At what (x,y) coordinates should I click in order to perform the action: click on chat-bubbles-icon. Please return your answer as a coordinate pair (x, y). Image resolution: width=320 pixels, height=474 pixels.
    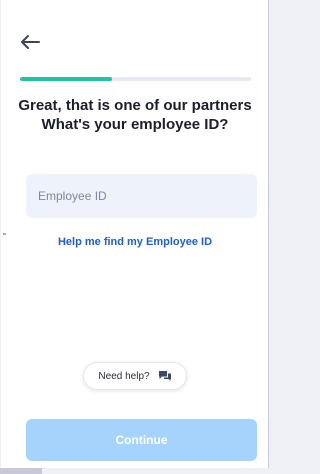
    Looking at the image, I should click on (164, 376).